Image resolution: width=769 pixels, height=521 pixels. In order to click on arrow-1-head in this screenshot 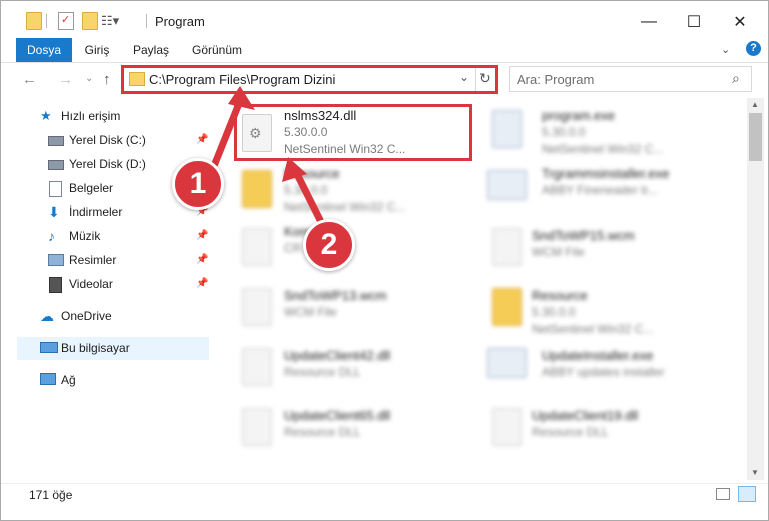, I will do `click(241, 98)`.